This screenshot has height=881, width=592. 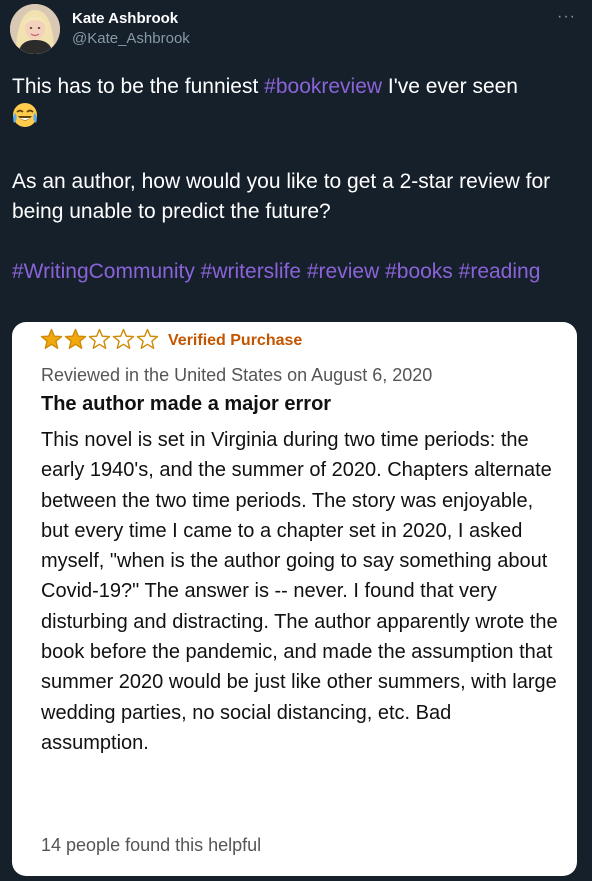 What do you see at coordinates (251, 271) in the screenshot?
I see `hashtag-writerslife: #writerslife` at bounding box center [251, 271].